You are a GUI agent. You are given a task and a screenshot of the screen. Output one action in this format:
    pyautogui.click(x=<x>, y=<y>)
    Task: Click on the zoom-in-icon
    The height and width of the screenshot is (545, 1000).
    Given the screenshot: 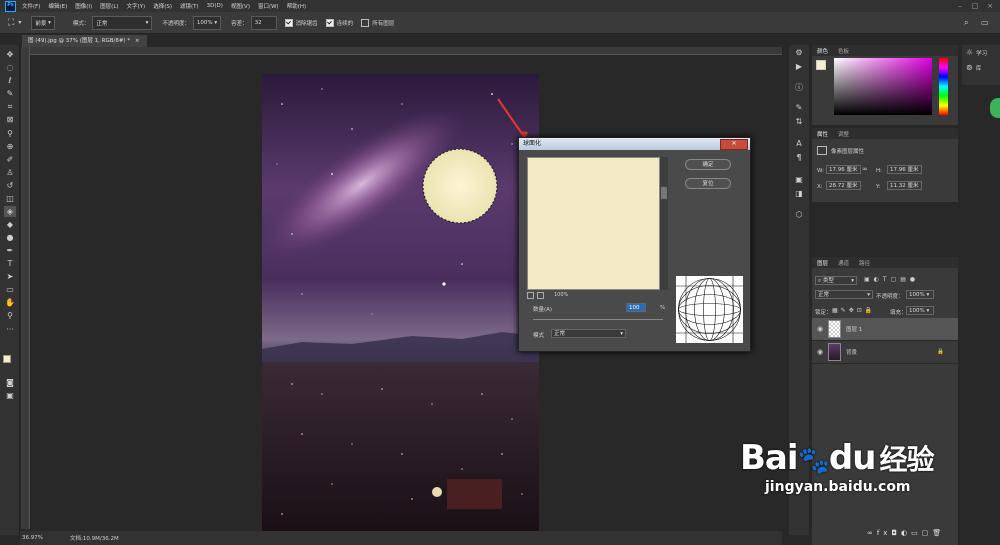 What is the action you would take?
    pyautogui.click(x=540, y=295)
    